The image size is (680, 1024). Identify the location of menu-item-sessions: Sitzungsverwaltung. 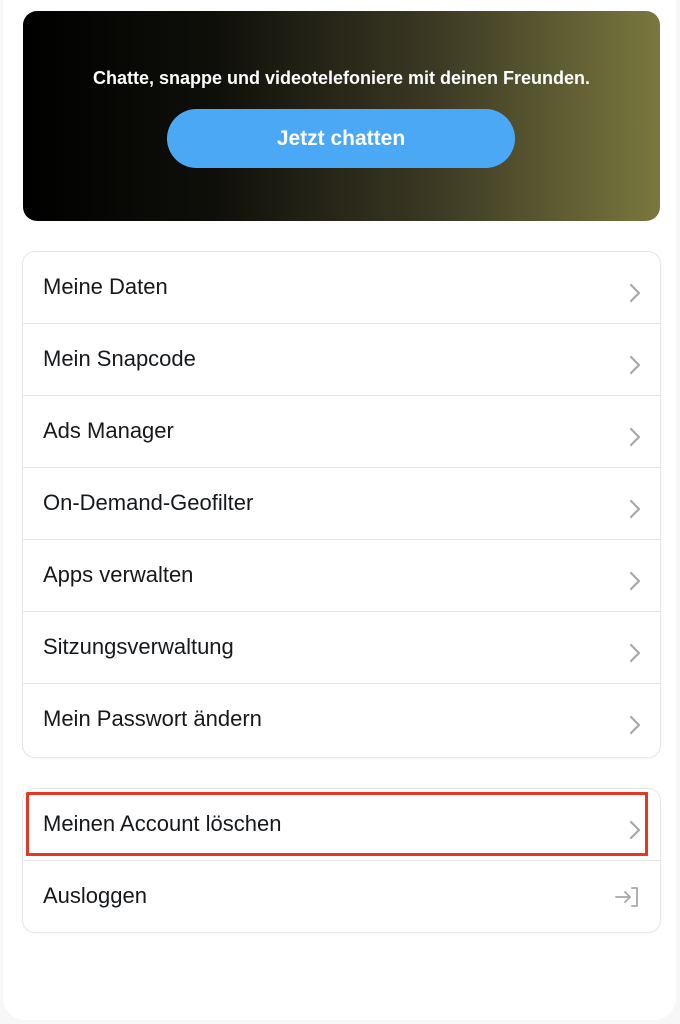
(341, 648).